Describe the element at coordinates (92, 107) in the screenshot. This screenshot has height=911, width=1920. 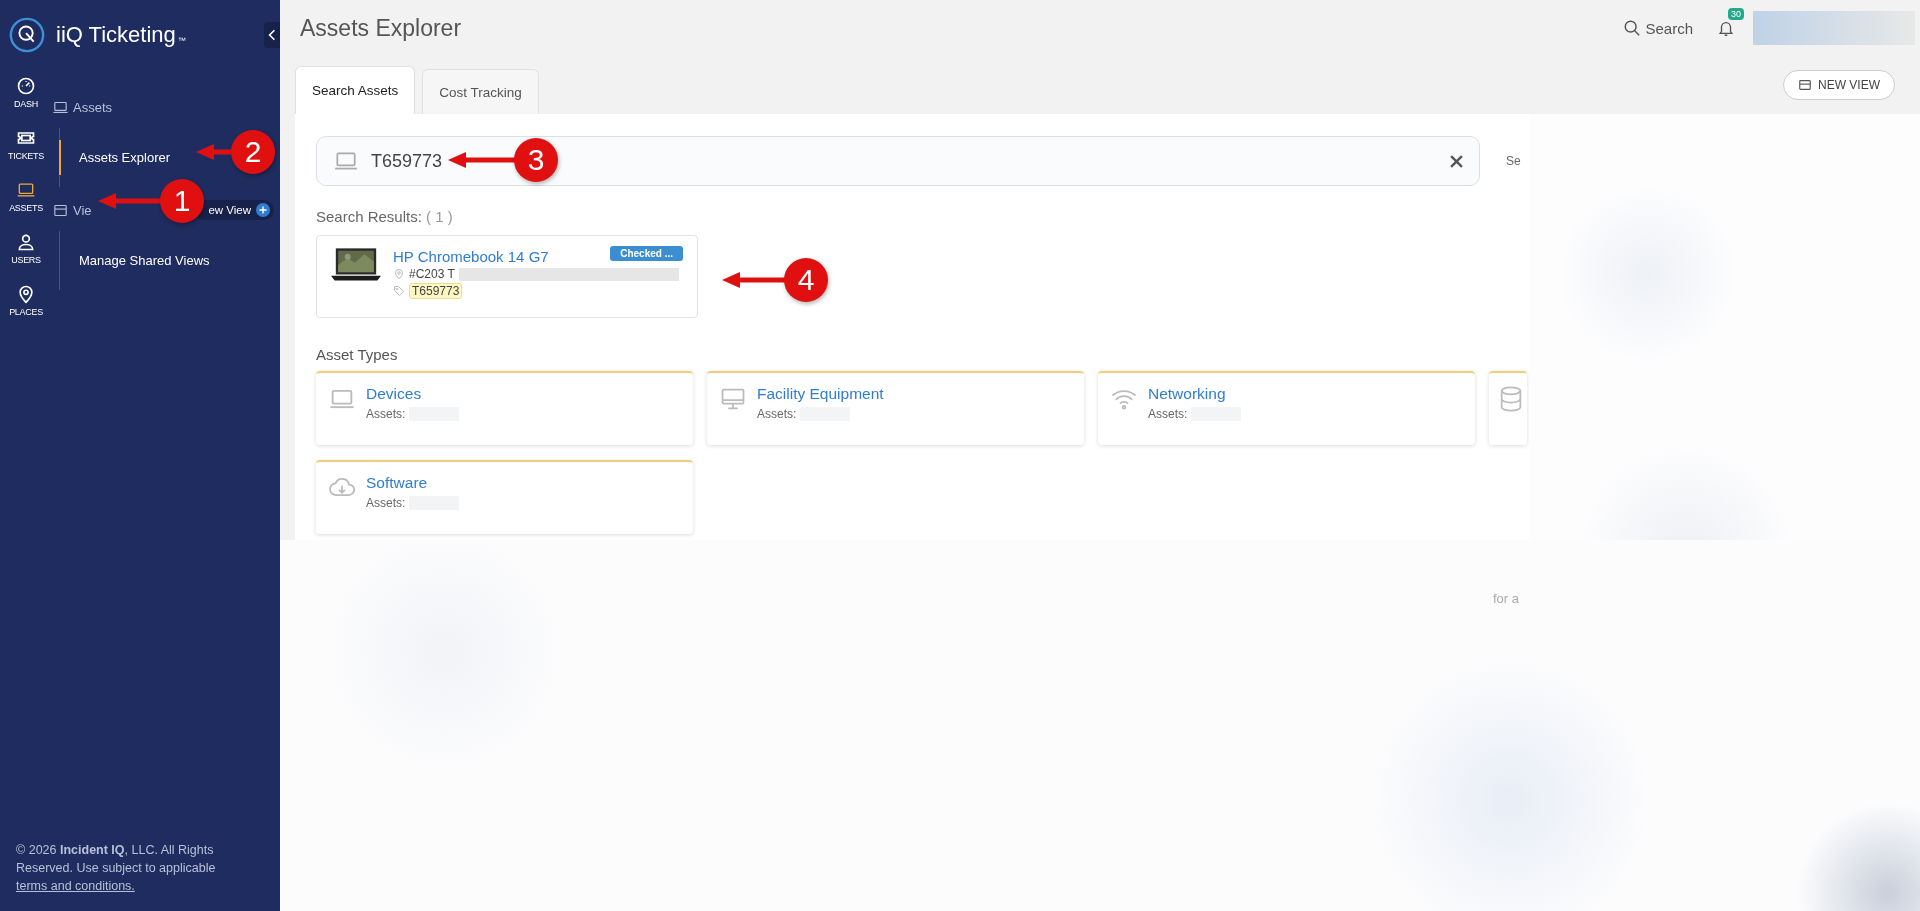
I see `section-label: Assets` at that location.